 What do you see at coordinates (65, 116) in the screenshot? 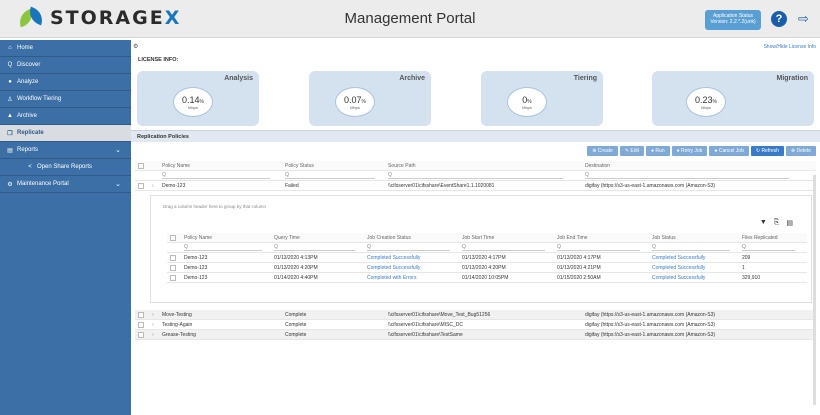
I see `sidebar-item-archive: ▲ Archive` at bounding box center [65, 116].